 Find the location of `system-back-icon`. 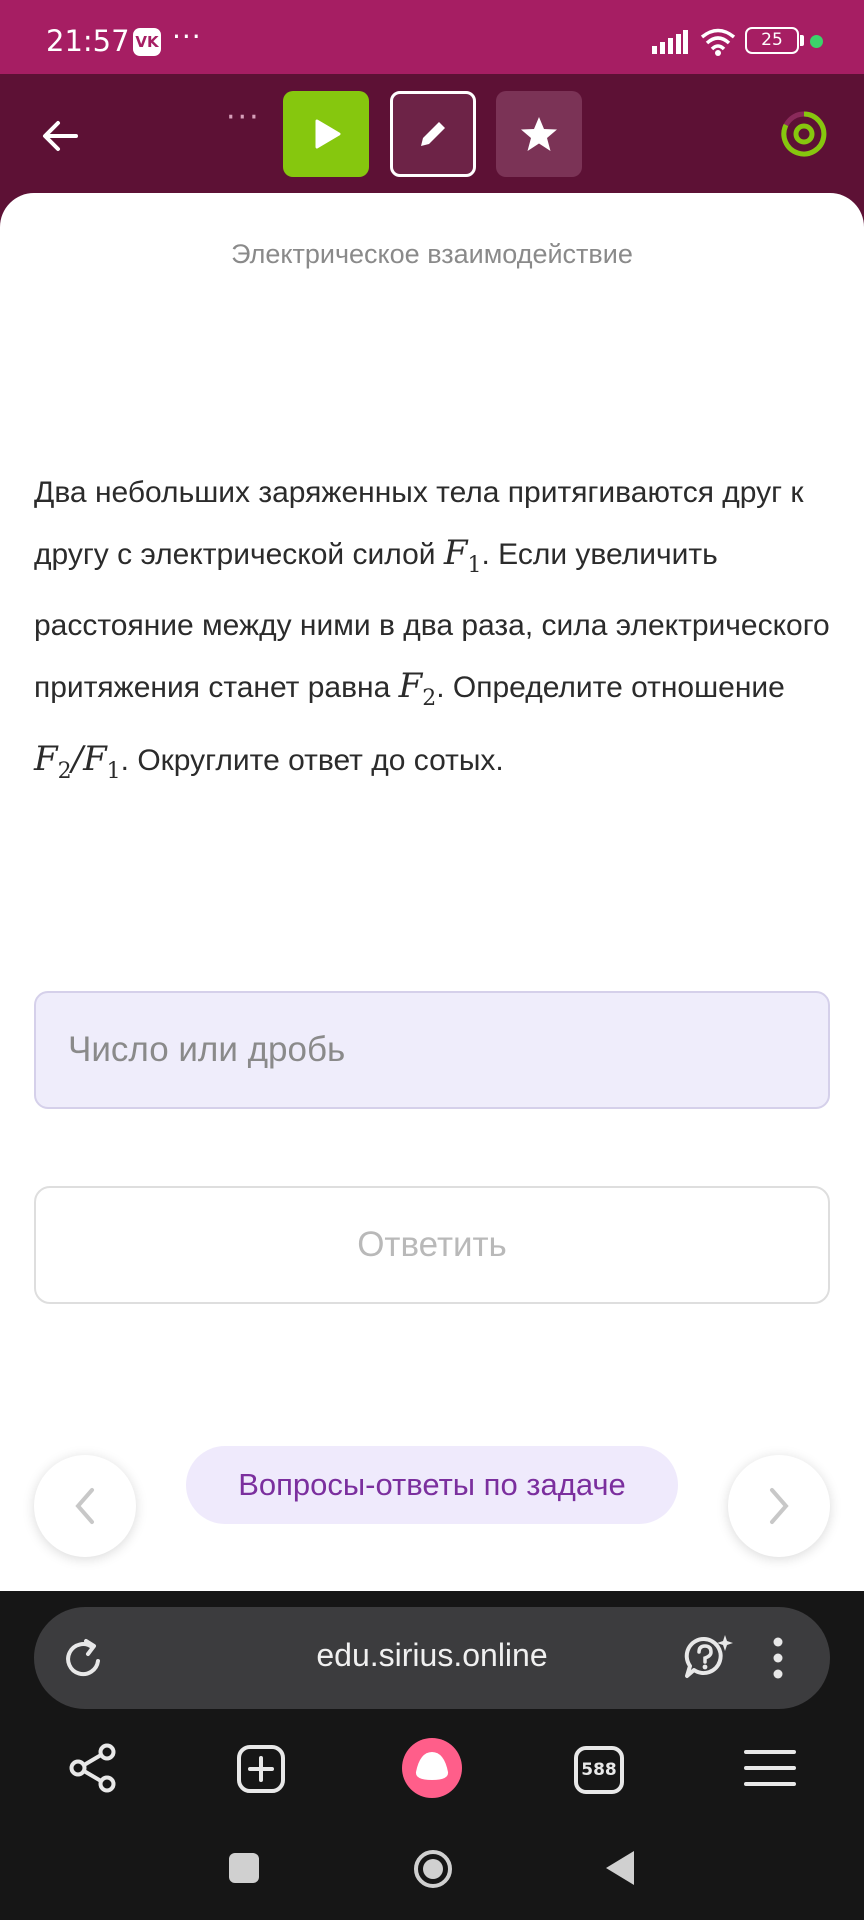

system-back-icon is located at coordinates (620, 1868).